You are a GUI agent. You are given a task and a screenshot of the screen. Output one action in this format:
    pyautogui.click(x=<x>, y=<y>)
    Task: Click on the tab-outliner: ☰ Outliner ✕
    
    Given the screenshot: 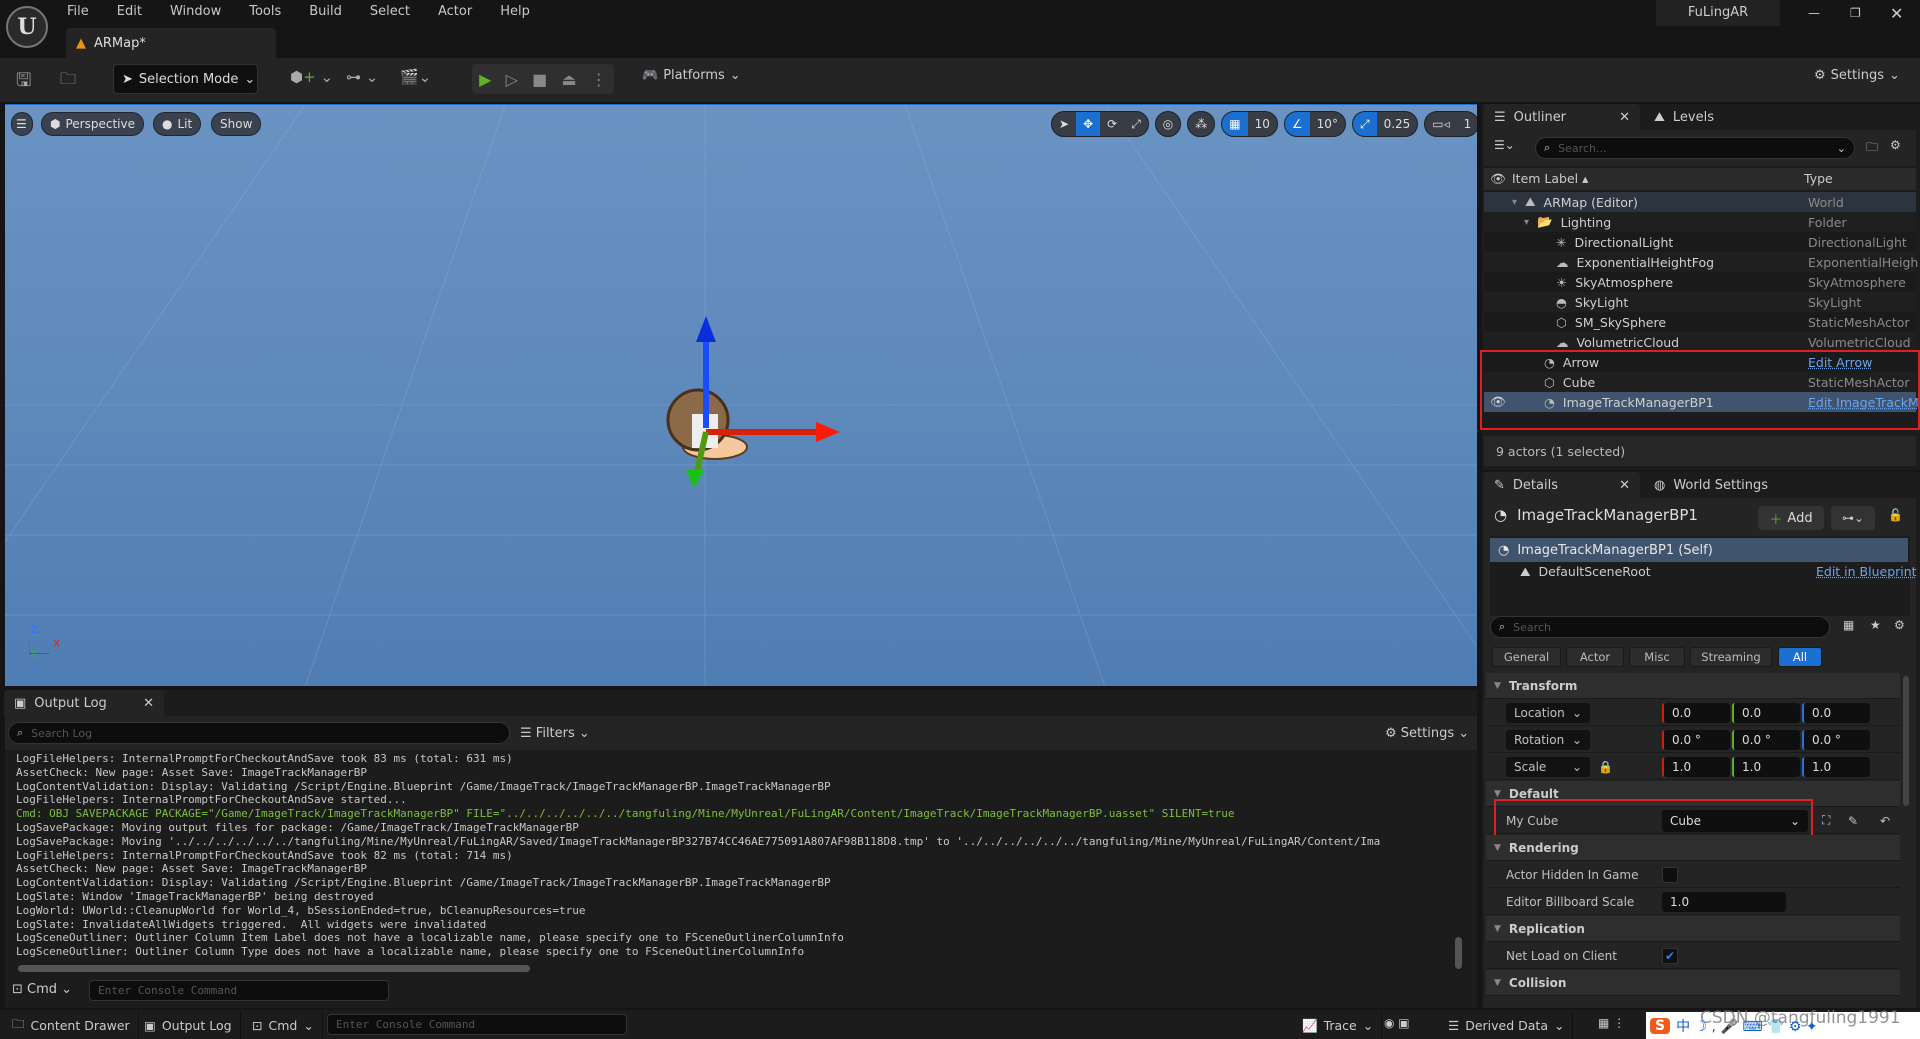 What is the action you would take?
    pyautogui.click(x=1562, y=117)
    